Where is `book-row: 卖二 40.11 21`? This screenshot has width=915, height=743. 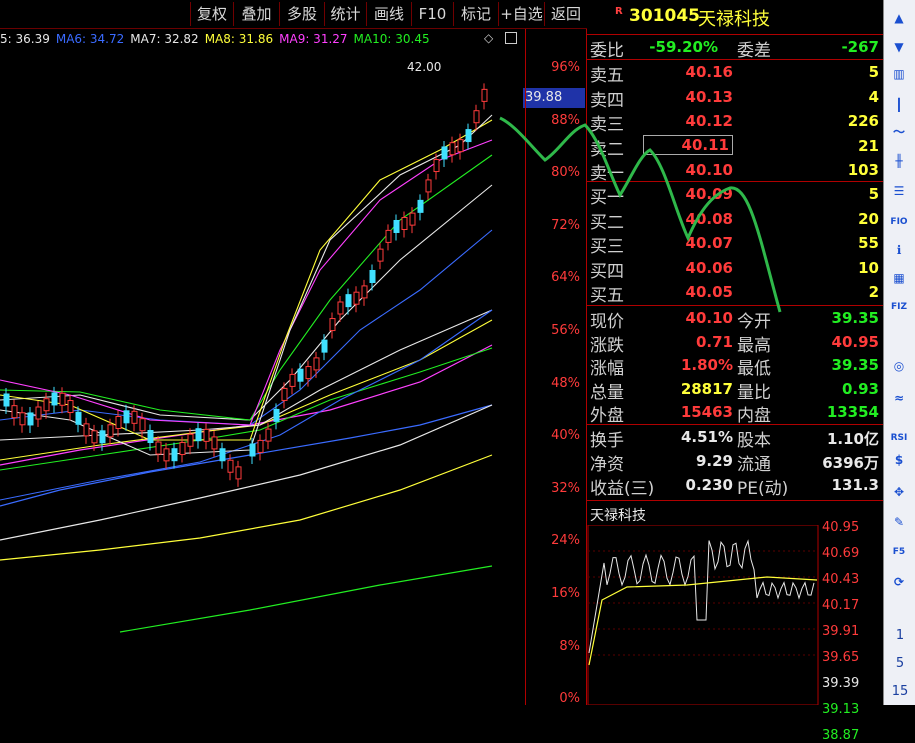 book-row: 卖二 40.11 21 is located at coordinates (735, 147).